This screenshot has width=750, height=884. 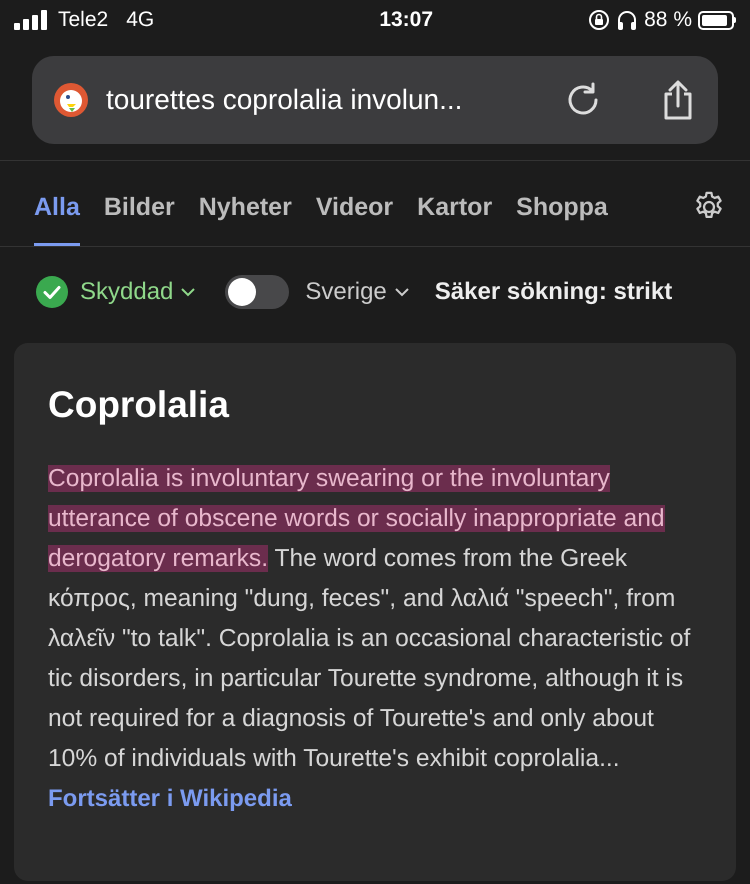 What do you see at coordinates (140, 20) in the screenshot?
I see `network-label: 4G` at bounding box center [140, 20].